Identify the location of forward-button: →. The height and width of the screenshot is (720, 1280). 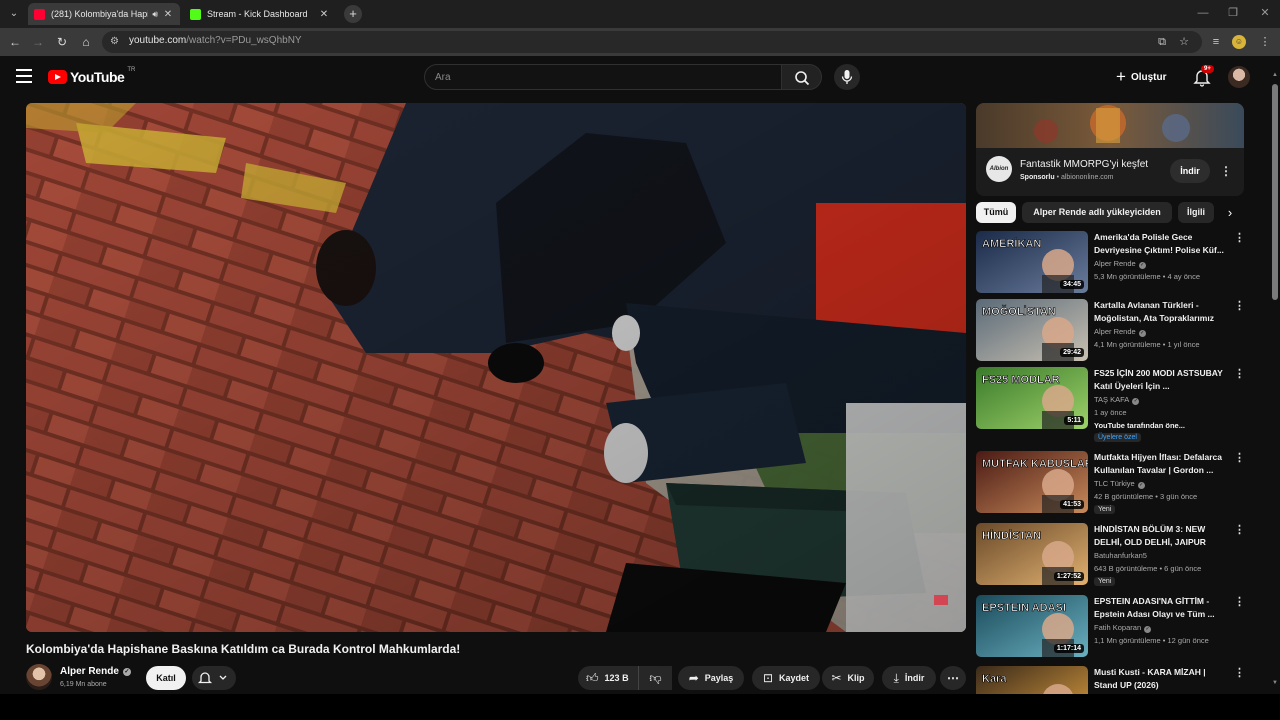
(38, 42).